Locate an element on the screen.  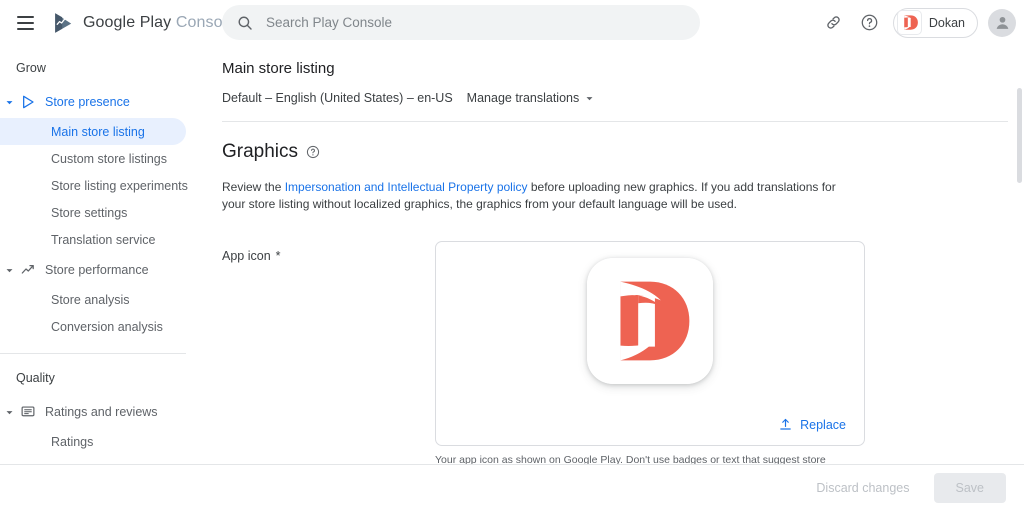
trending-up-icon is located at coordinates (28, 270).